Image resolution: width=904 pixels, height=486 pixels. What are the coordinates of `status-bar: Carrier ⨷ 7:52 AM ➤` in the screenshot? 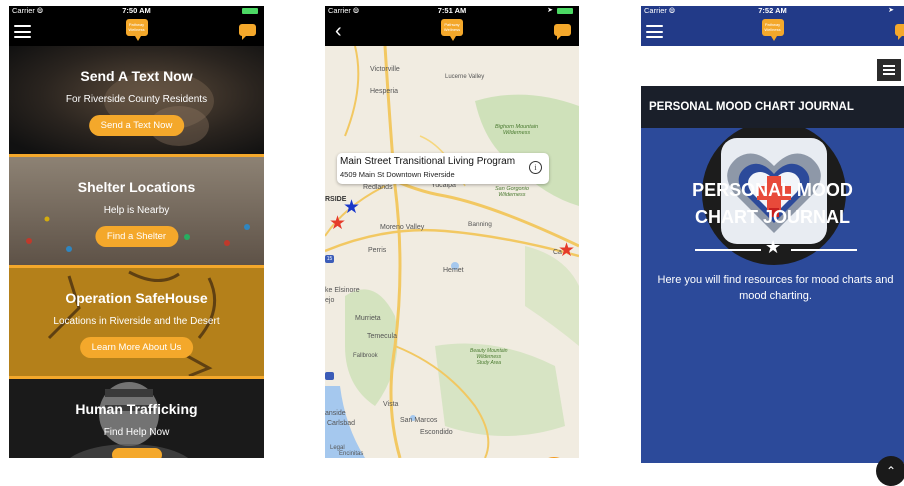 It's located at (772, 11).